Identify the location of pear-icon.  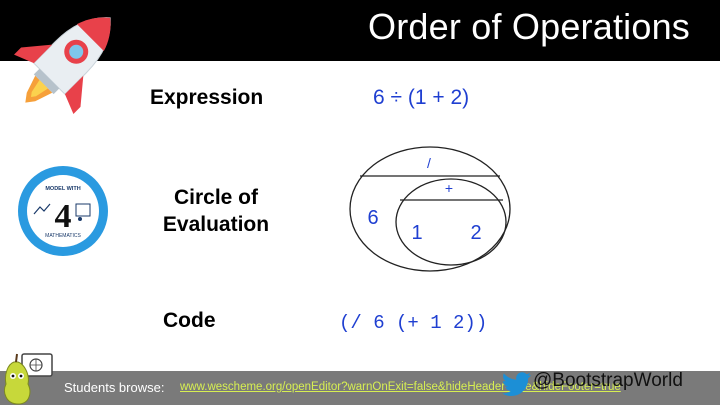
(28, 379).